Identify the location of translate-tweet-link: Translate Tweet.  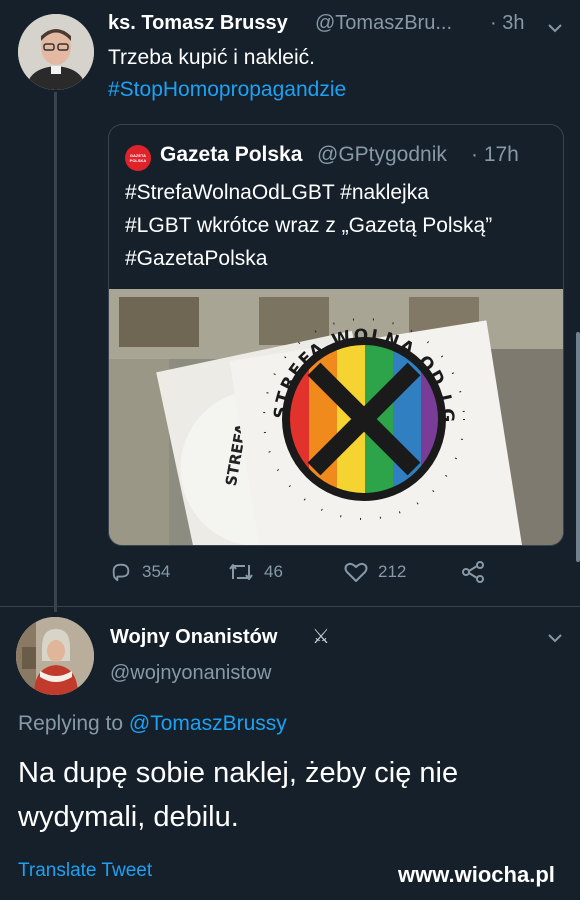
(85, 871).